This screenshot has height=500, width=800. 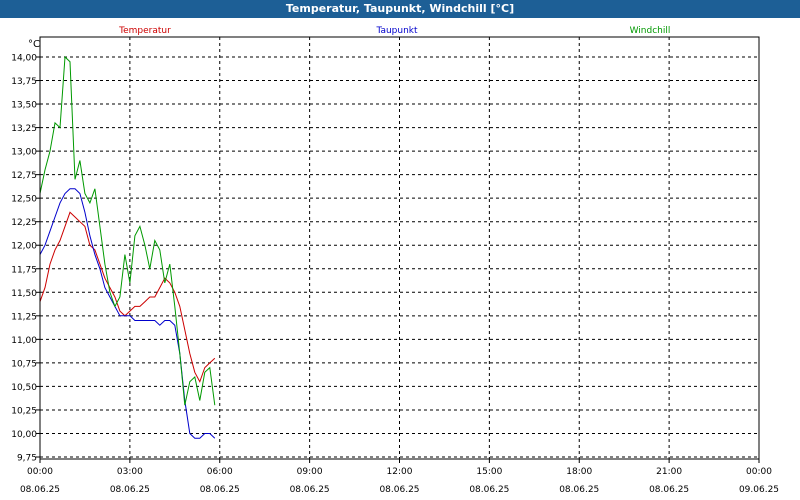 I want to click on y-tick-label: 12,25, so click(x=24, y=223).